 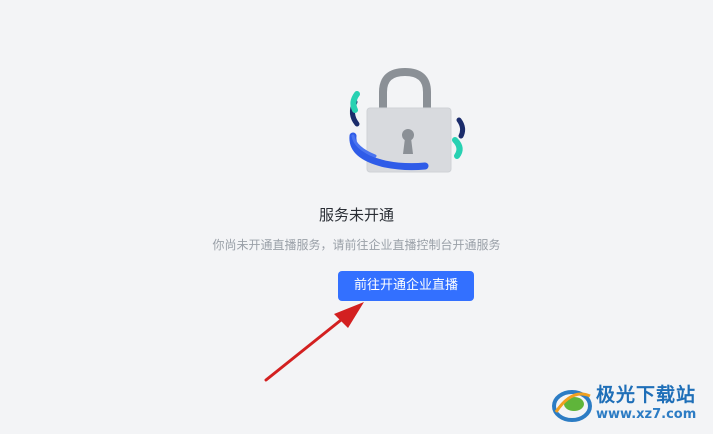 What do you see at coordinates (314, 342) in the screenshot?
I see `annotation-arrow` at bounding box center [314, 342].